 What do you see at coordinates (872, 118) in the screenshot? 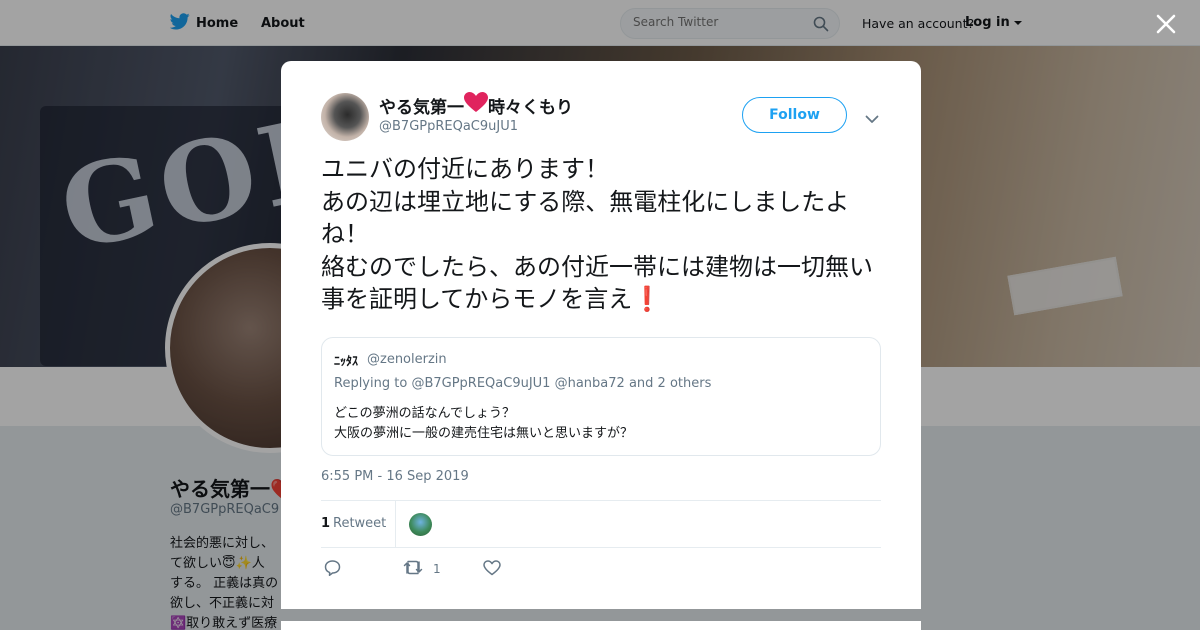
I see `chevron-down-icon` at bounding box center [872, 118].